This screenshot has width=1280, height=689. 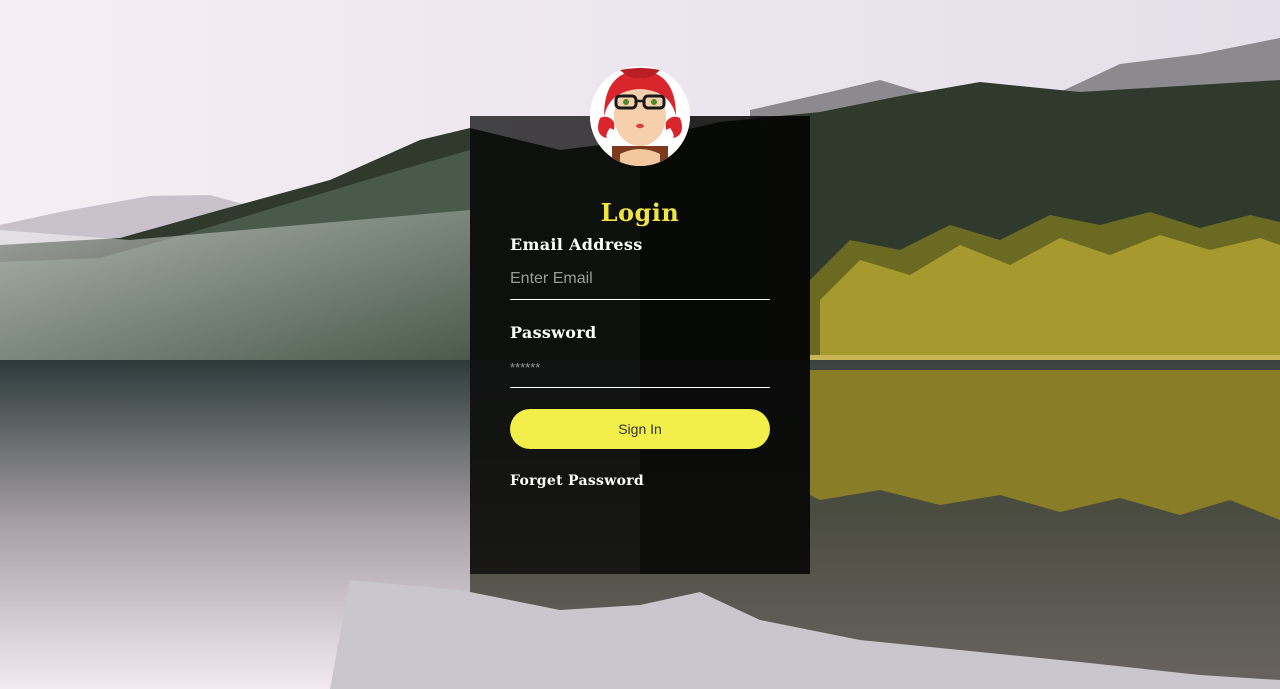 I want to click on password-label: Password, so click(x=553, y=332).